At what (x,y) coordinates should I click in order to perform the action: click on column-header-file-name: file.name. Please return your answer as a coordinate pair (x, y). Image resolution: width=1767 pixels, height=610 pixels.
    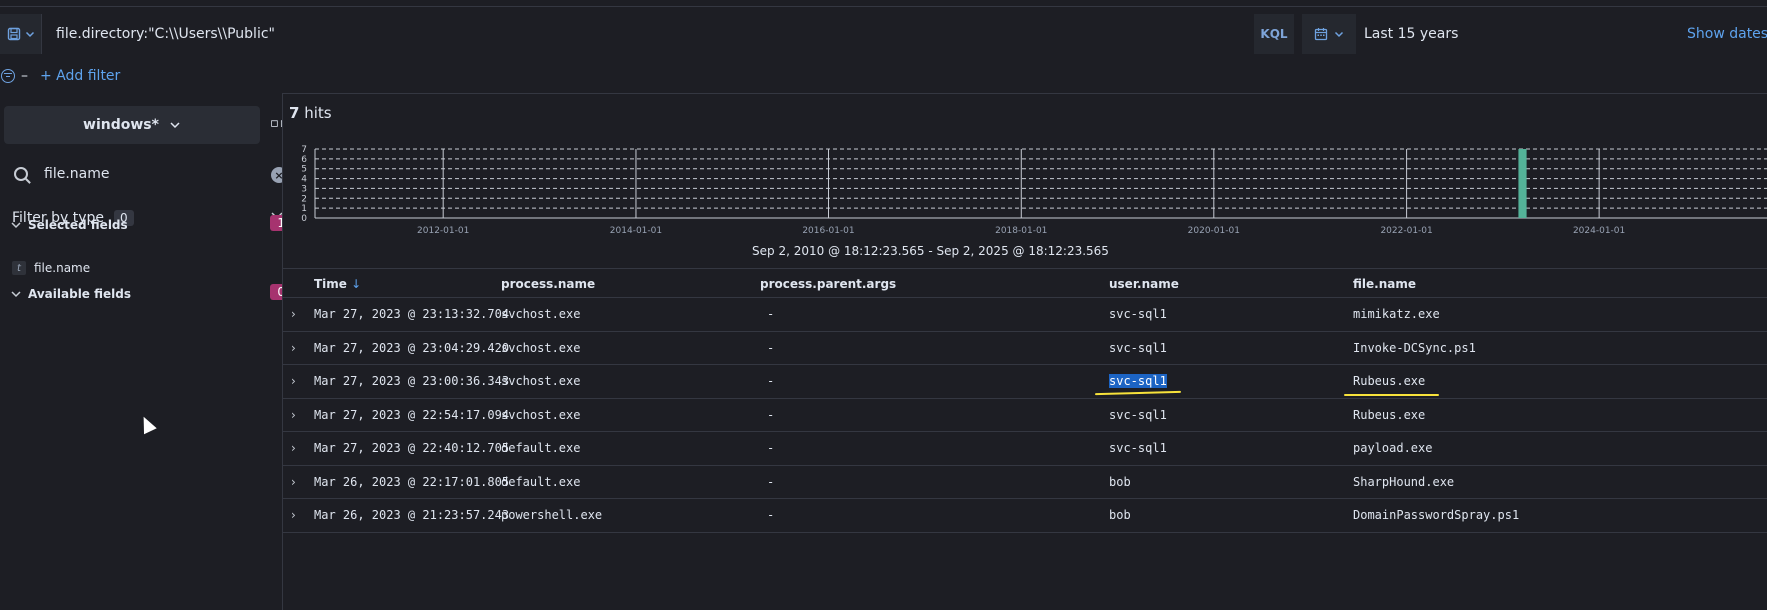
    Looking at the image, I should click on (1384, 284).